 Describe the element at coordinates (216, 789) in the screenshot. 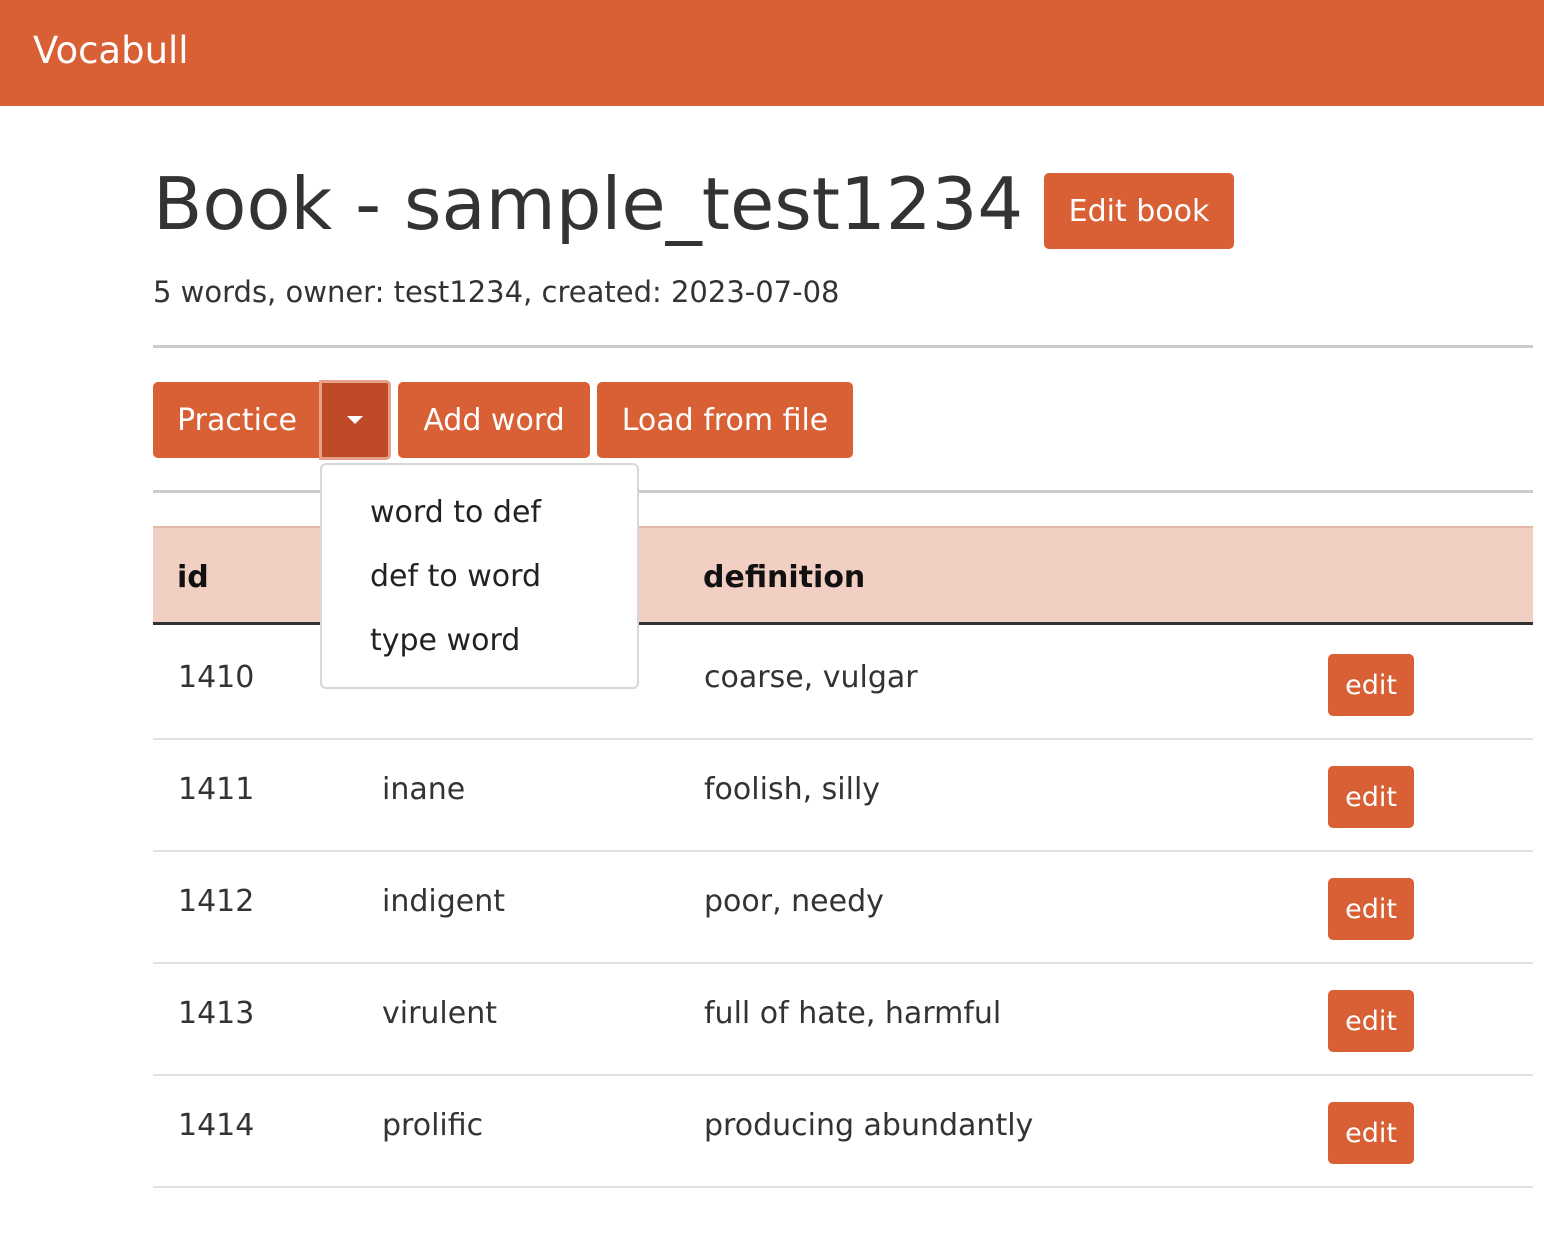

I see `cell-id: 1411` at that location.